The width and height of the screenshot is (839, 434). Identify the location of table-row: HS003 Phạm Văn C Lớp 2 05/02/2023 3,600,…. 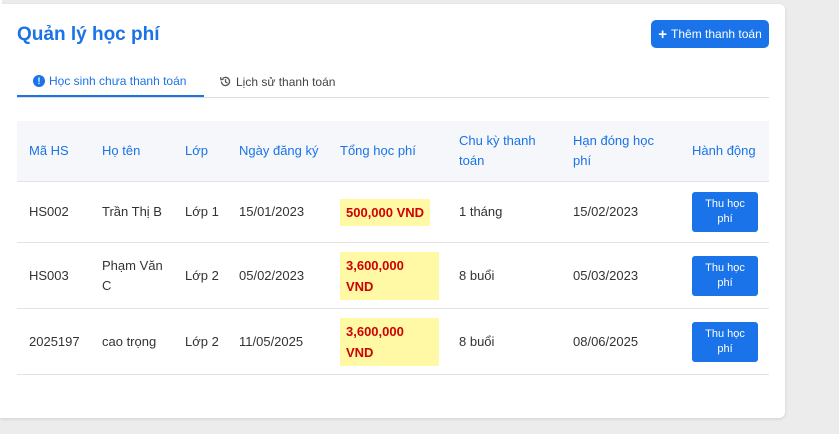
(393, 275).